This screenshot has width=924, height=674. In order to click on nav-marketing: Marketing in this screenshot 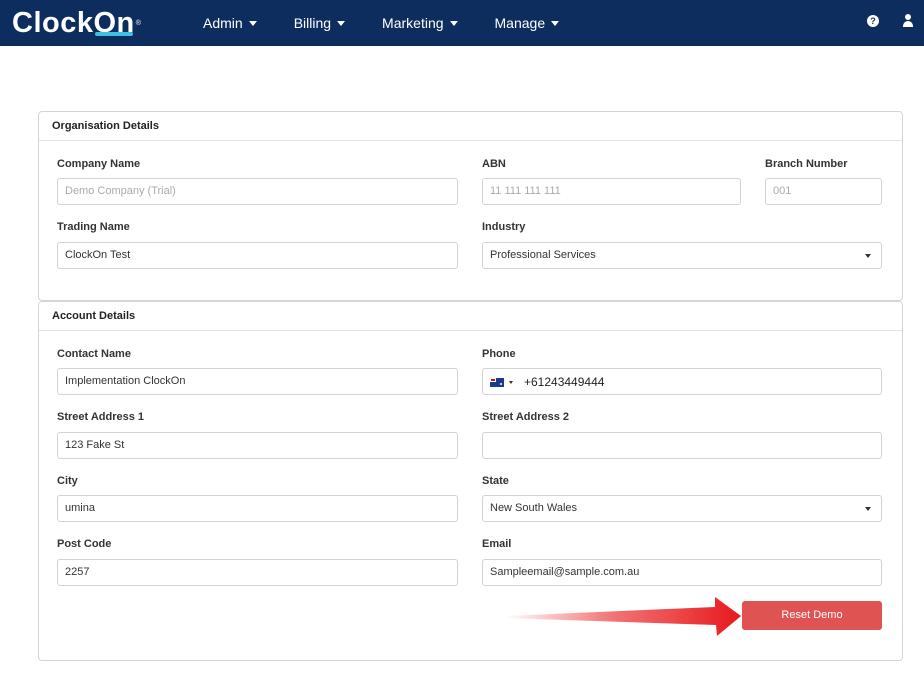, I will do `click(420, 23)`.